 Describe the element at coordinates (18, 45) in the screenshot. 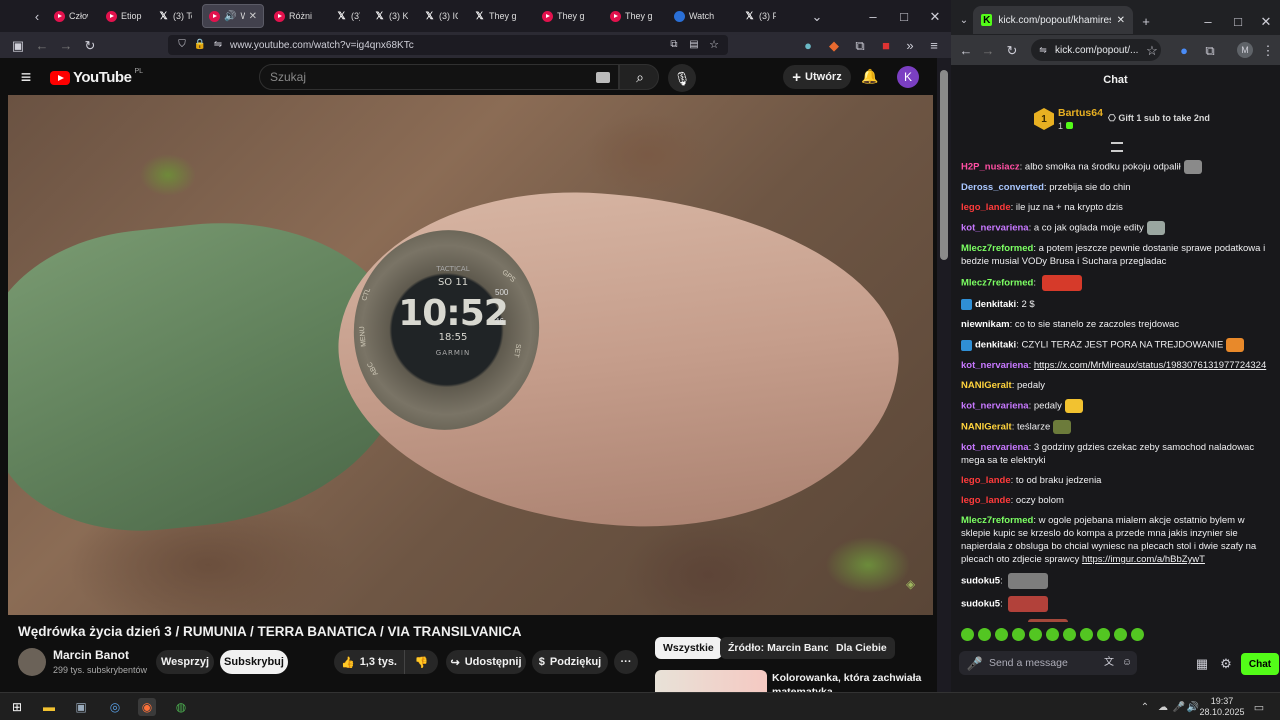

I see `sidebar-icon: ▣` at that location.